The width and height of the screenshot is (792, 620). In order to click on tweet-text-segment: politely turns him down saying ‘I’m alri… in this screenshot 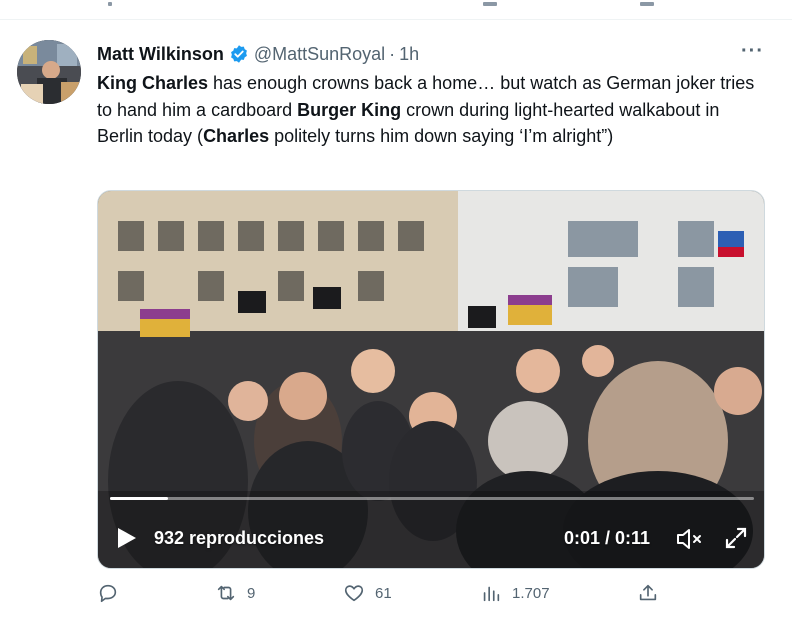, I will do `click(441, 136)`.